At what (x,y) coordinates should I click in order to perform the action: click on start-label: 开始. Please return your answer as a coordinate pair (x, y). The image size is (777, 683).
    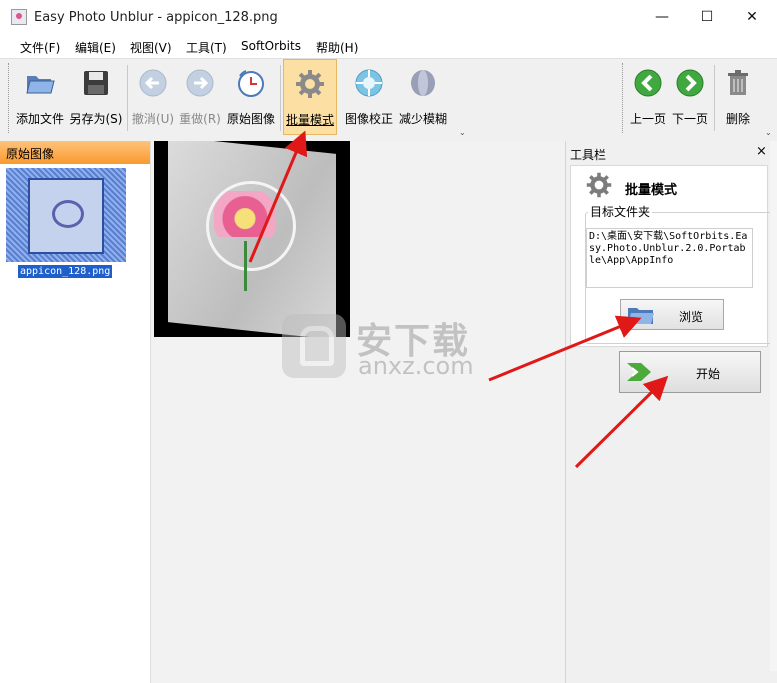
    Looking at the image, I should click on (708, 374).